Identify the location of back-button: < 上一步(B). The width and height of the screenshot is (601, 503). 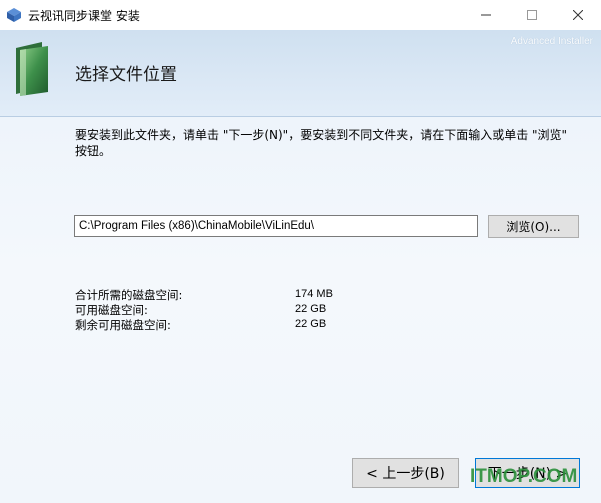
(405, 473).